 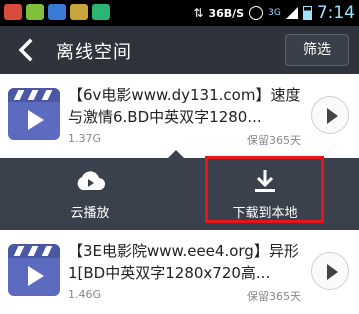 I want to click on page-title: 离线空间, so click(x=94, y=52).